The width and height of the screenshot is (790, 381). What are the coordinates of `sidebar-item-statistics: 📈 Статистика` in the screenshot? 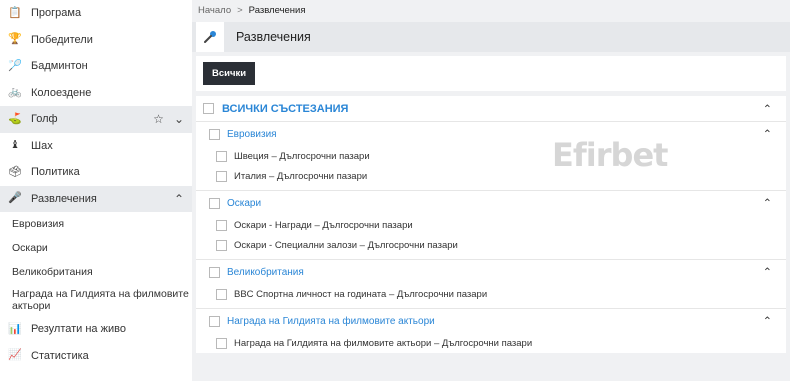 It's located at (96, 356).